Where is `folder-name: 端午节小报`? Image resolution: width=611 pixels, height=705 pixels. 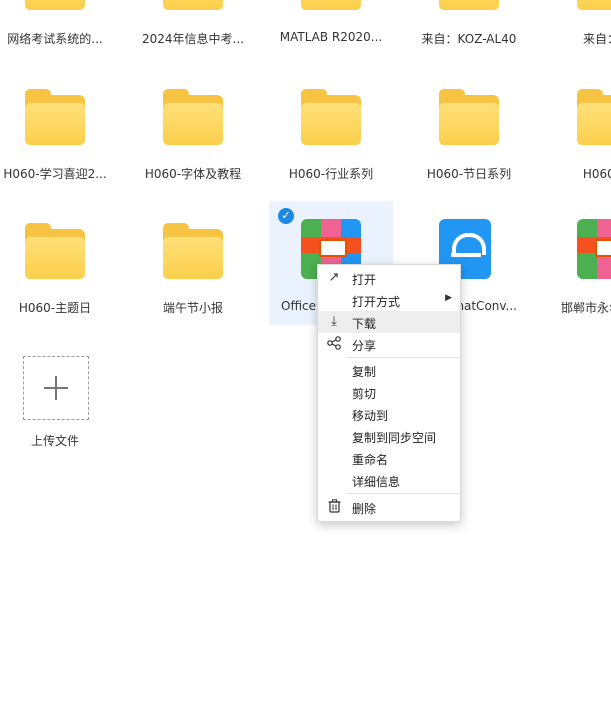
folder-name: 端午节小报 is located at coordinates (192, 308).